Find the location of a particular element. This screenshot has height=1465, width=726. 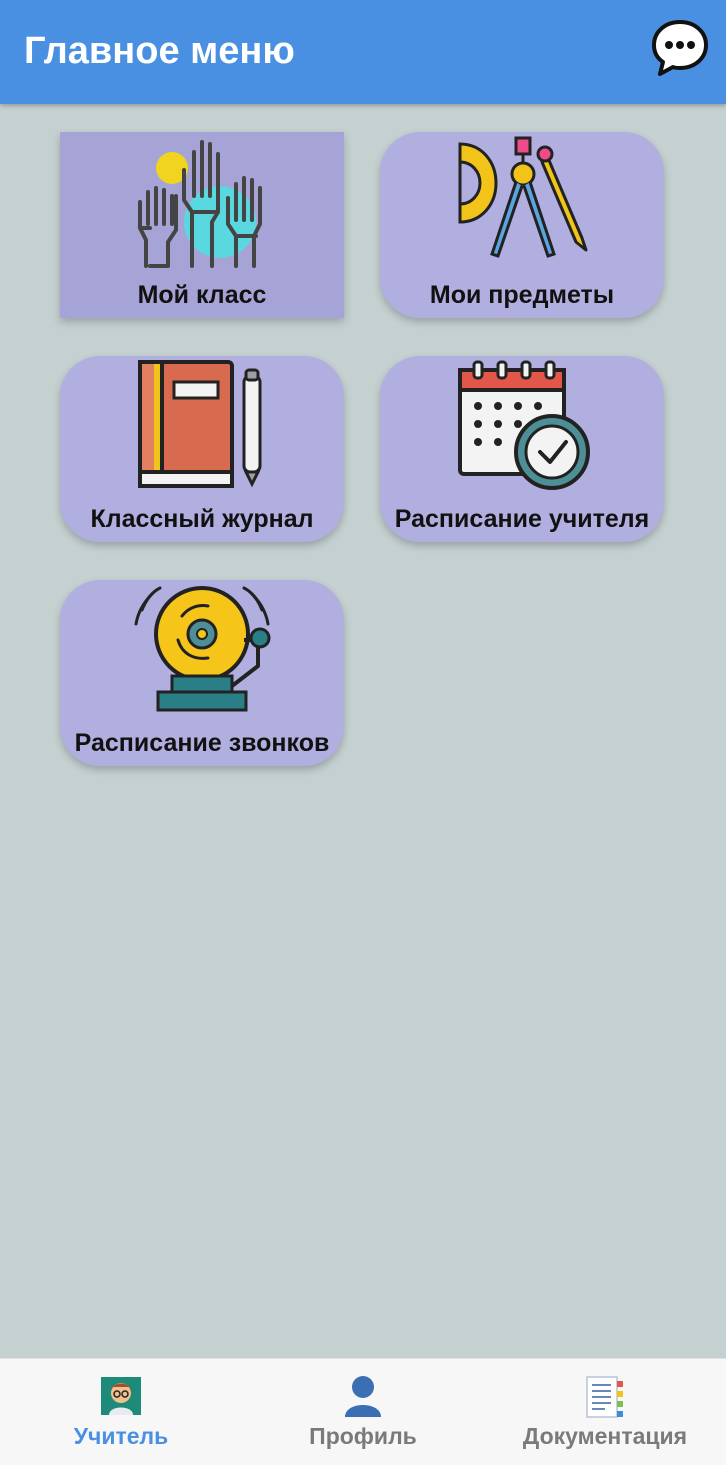

nav-item-documentation: Документация is located at coordinates (605, 1412).